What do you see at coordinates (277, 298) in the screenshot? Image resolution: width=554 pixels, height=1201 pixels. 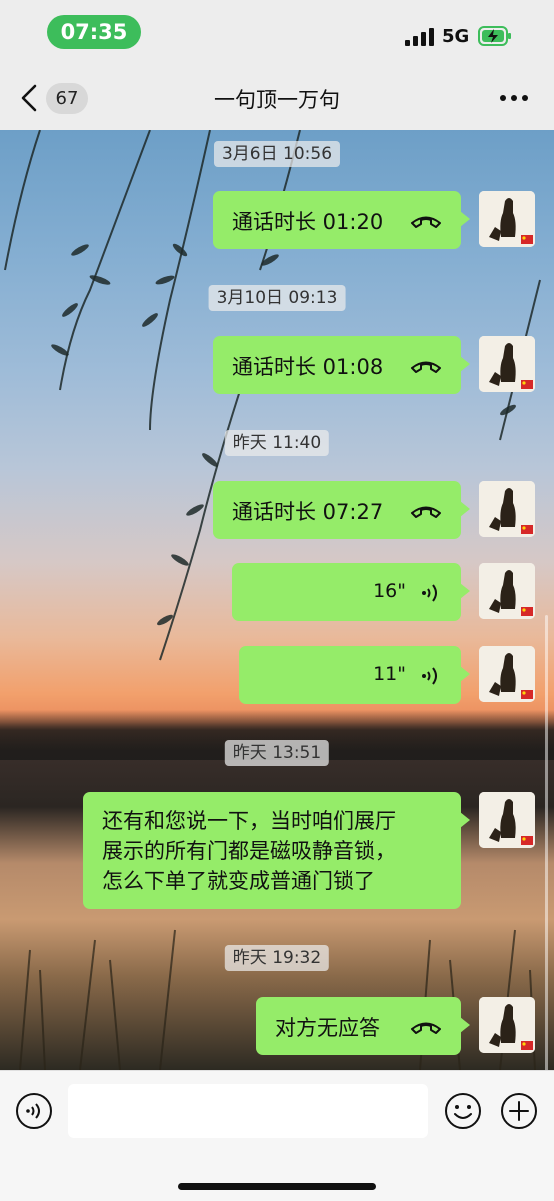 I see `message-timestamp: 3月10日 09:13` at bounding box center [277, 298].